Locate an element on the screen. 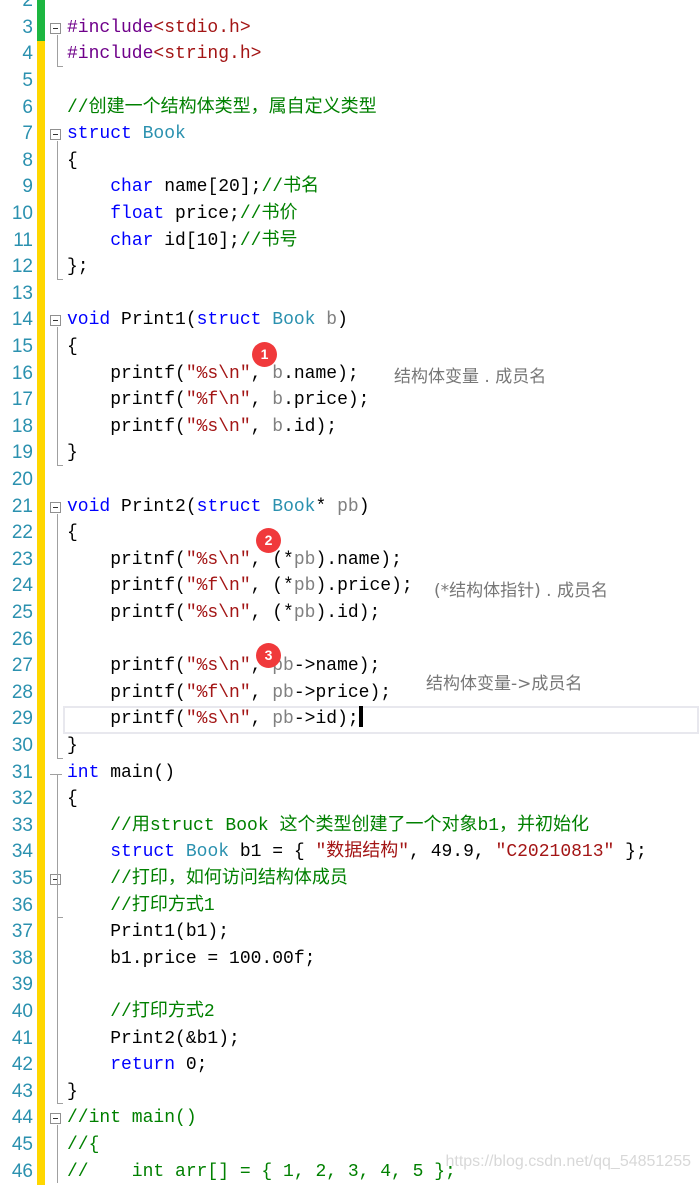  line-number: 15 is located at coordinates (16, 347).